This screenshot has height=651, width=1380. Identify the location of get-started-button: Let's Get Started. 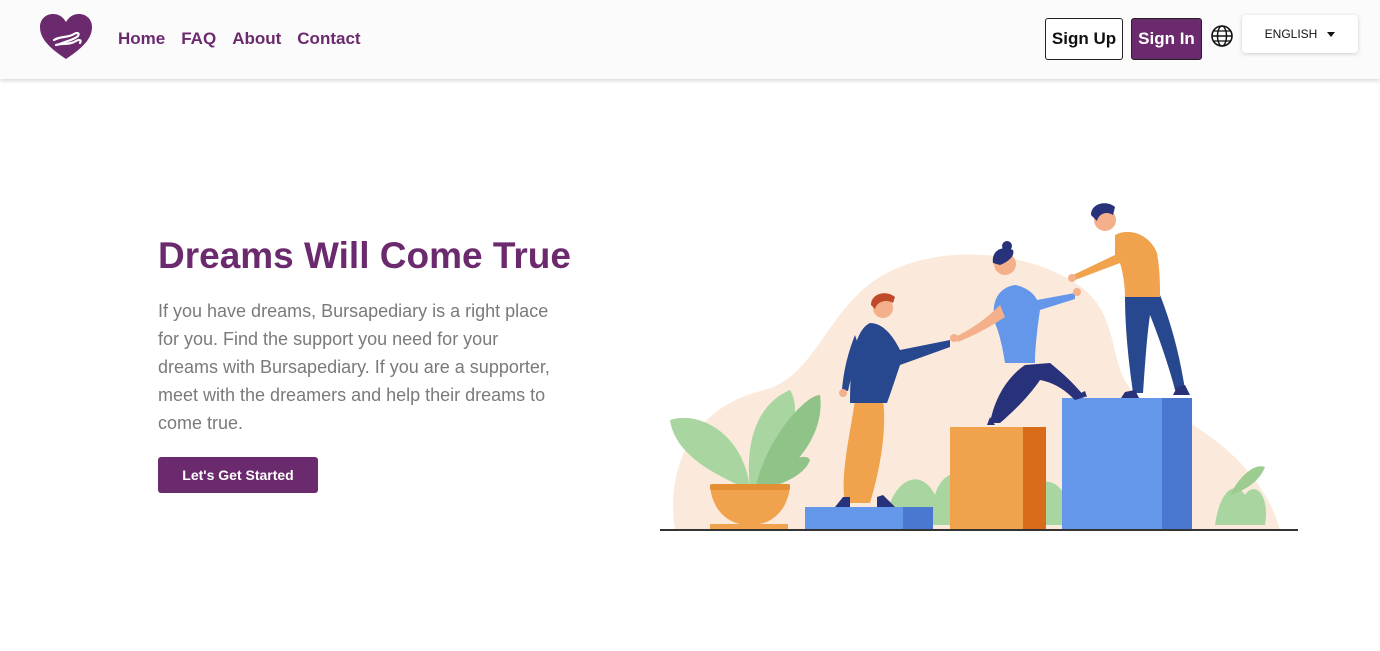
(238, 475).